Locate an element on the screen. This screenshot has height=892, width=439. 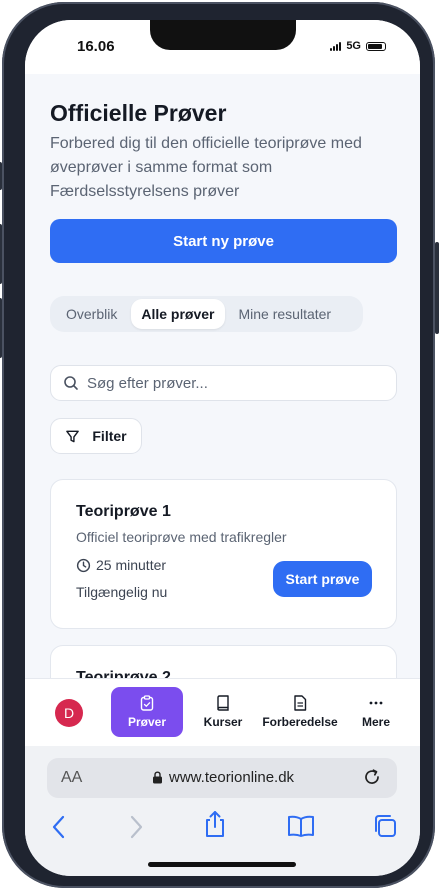
search-box is located at coordinates (223, 383).